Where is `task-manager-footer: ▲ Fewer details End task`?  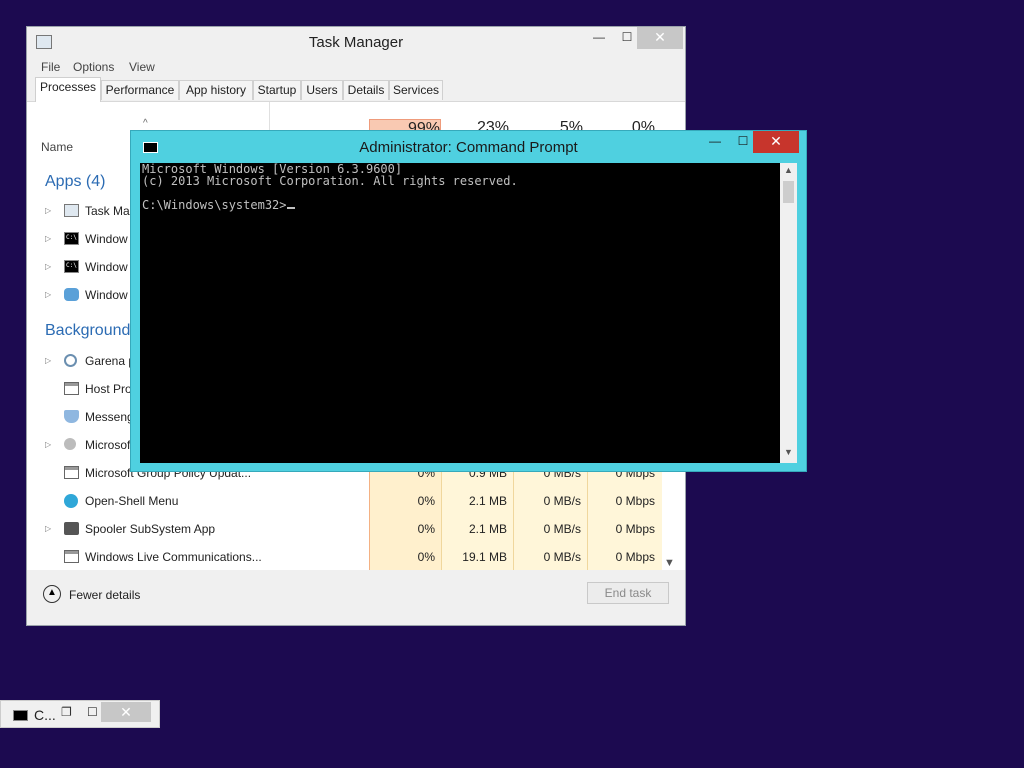 task-manager-footer: ▲ Fewer details End task is located at coordinates (356, 597).